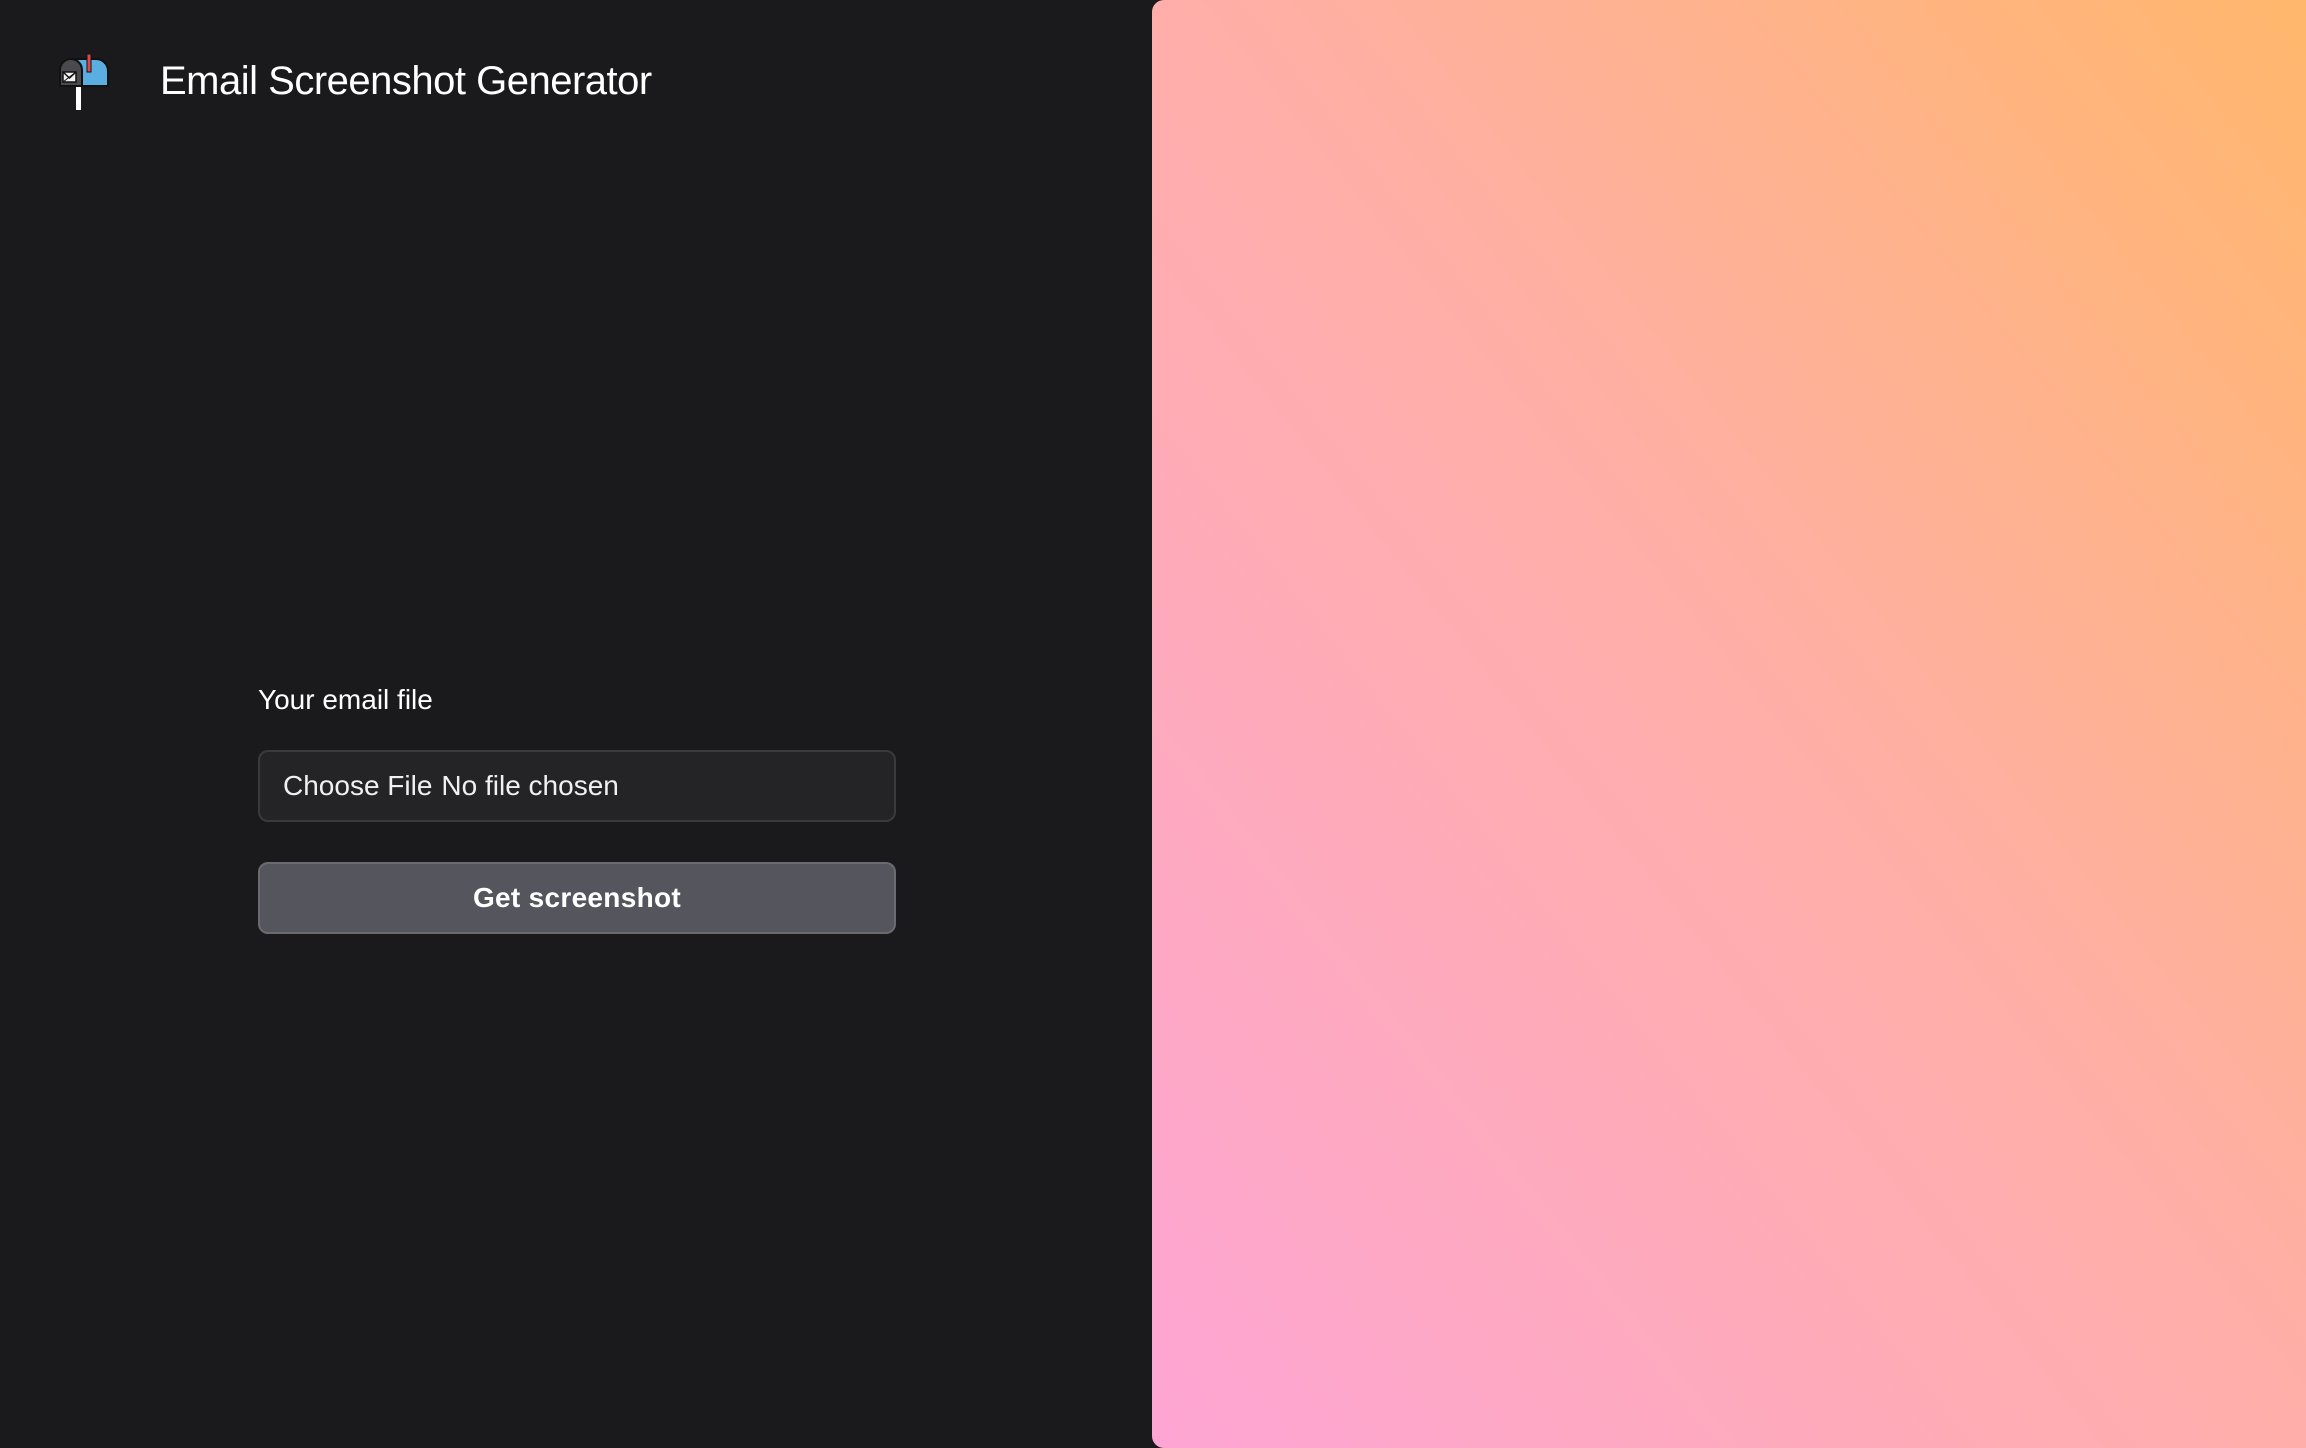  What do you see at coordinates (406, 80) in the screenshot?
I see `page-title: Email Screenshot Generator` at bounding box center [406, 80].